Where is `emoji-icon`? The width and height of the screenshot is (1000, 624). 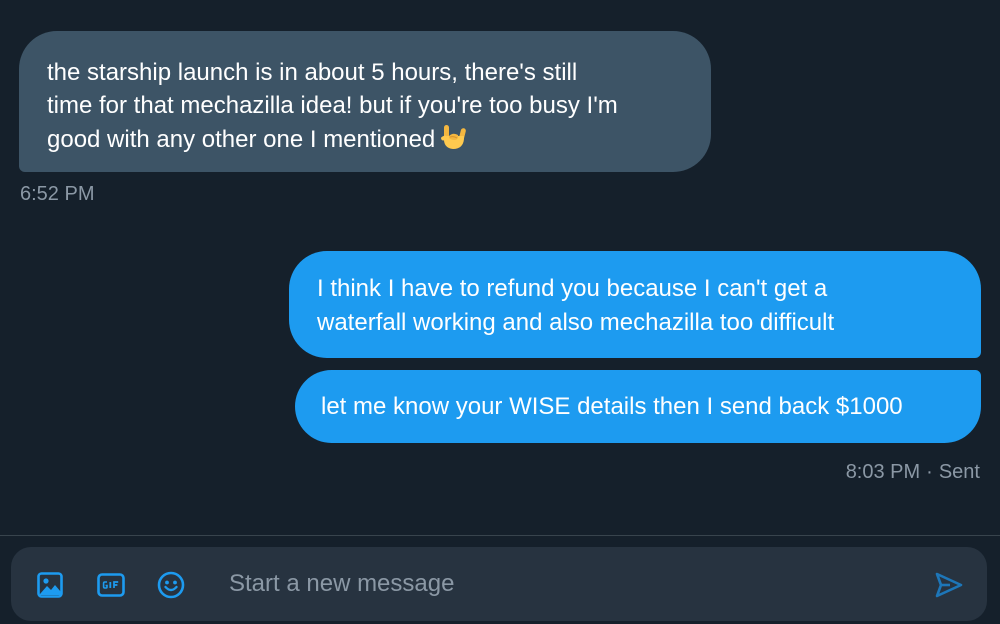
emoji-icon is located at coordinates (171, 585).